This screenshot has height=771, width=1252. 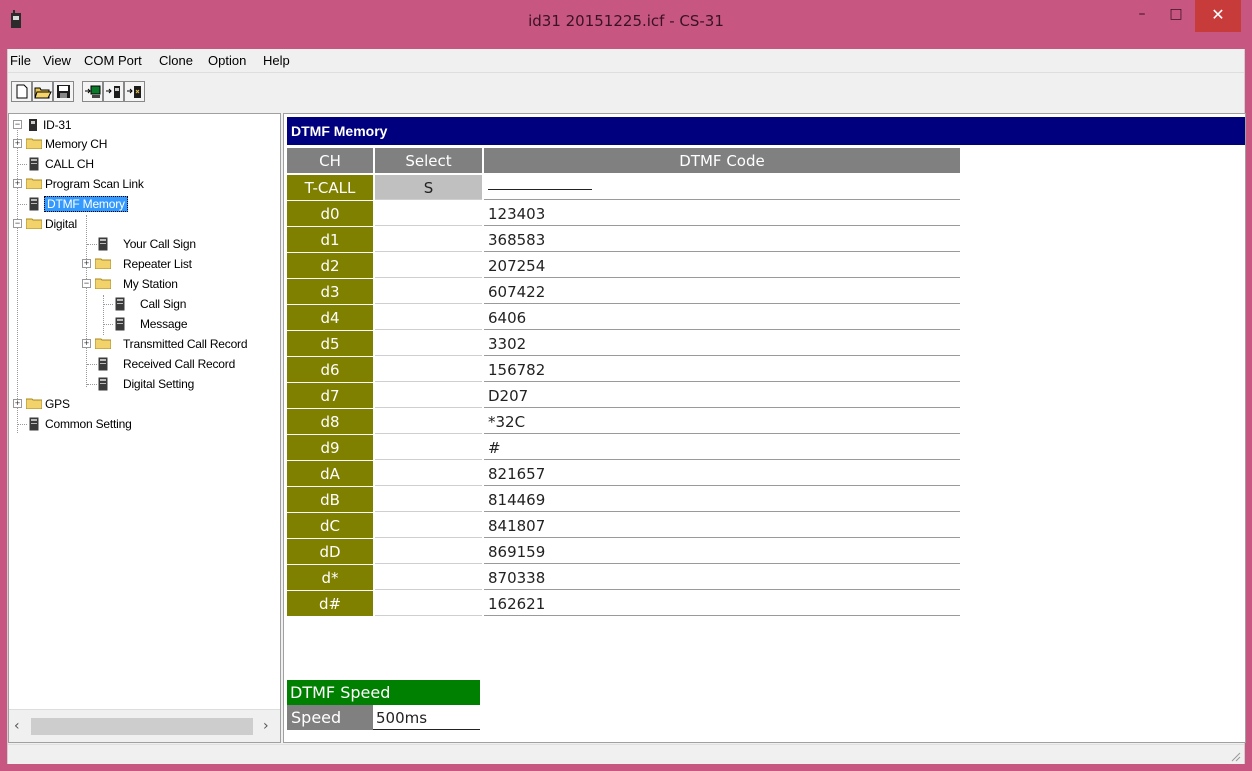 I want to click on tree-label: Digital Setting, so click(x=159, y=384).